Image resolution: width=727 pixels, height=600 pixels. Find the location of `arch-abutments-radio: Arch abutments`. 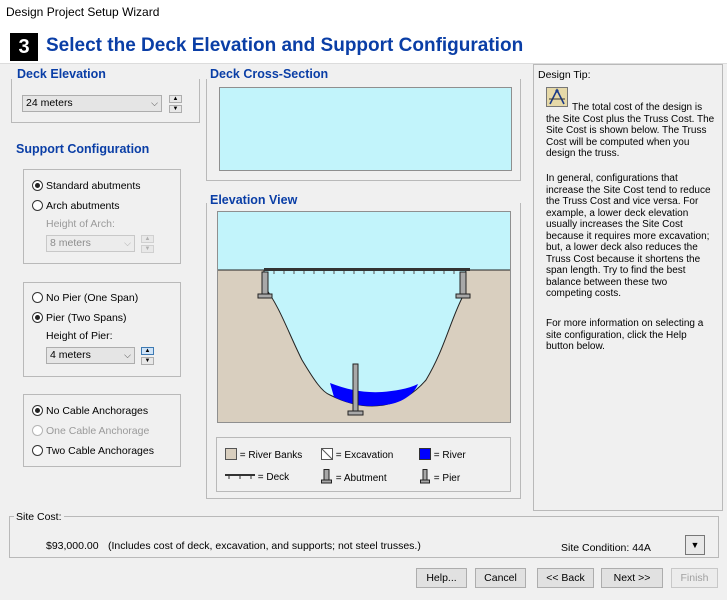

arch-abutments-radio: Arch abutments is located at coordinates (76, 206).